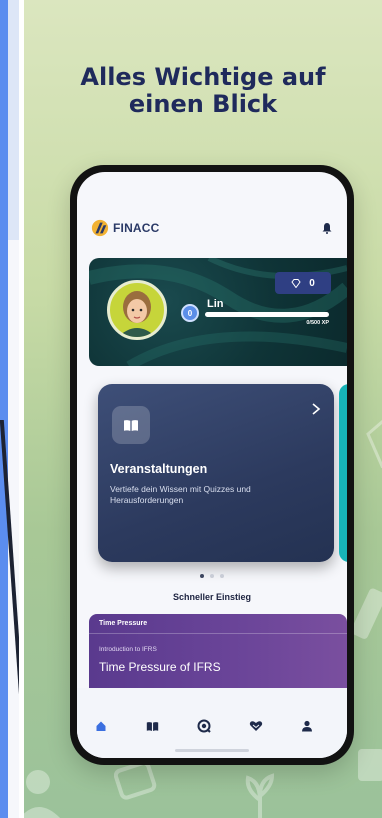 Image resolution: width=382 pixels, height=818 pixels. Describe the element at coordinates (135, 780) in the screenshot. I see `card-deco-icon` at that location.